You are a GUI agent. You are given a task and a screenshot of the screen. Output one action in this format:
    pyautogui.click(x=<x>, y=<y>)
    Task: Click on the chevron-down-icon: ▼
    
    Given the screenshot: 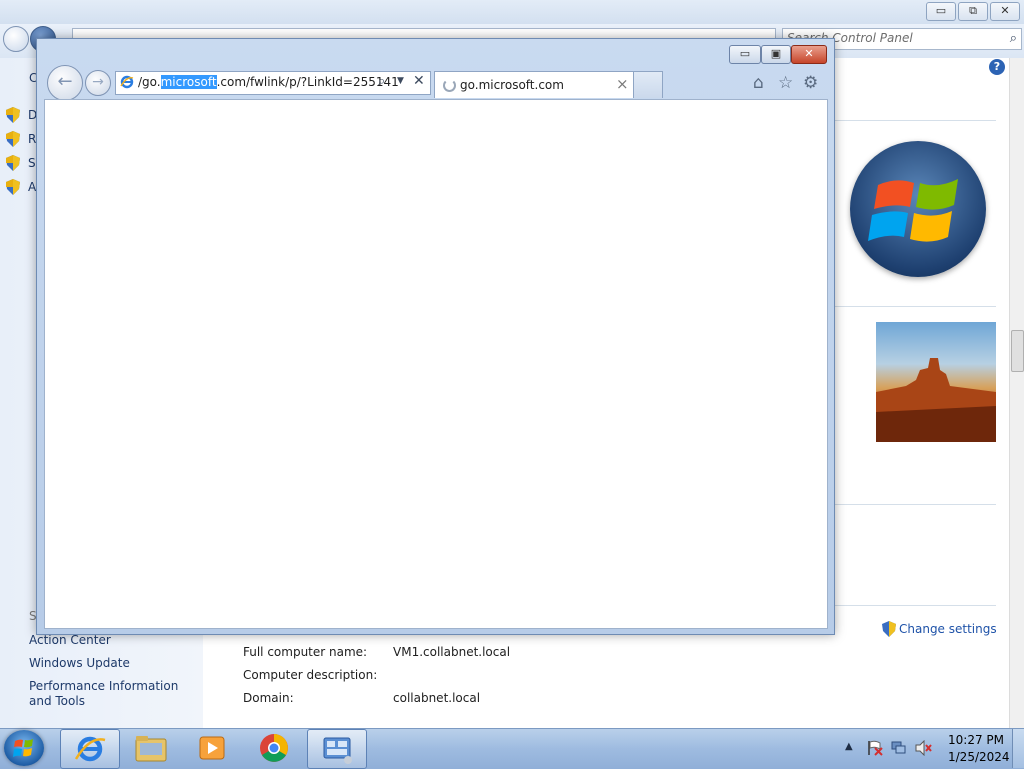 What is the action you would take?
    pyautogui.click(x=400, y=81)
    